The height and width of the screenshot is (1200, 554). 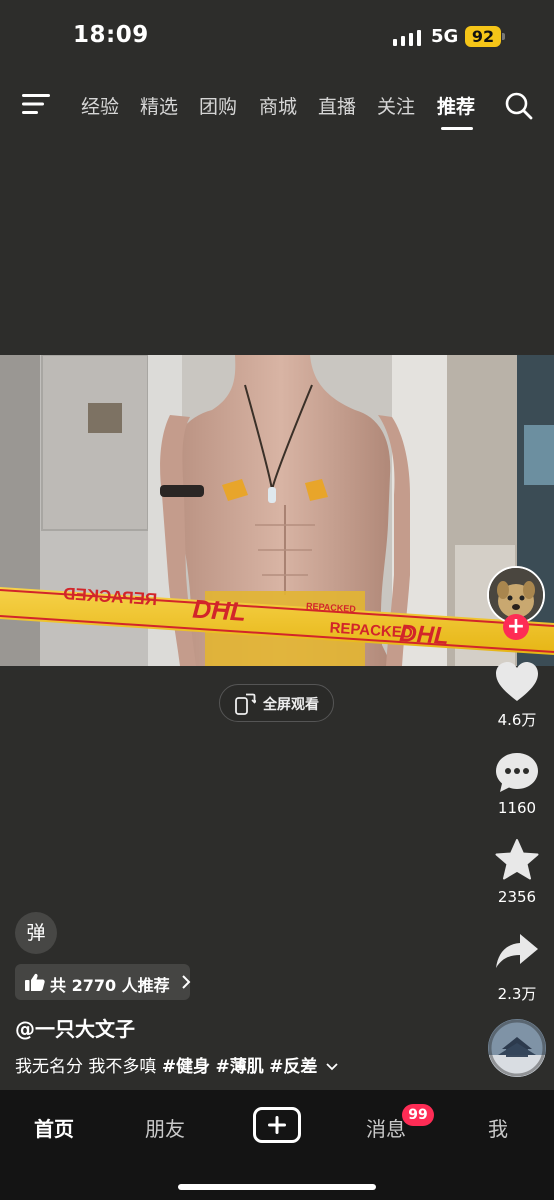 What do you see at coordinates (86, 1067) in the screenshot?
I see `caption-text: 我无名分 我不多嗔` at bounding box center [86, 1067].